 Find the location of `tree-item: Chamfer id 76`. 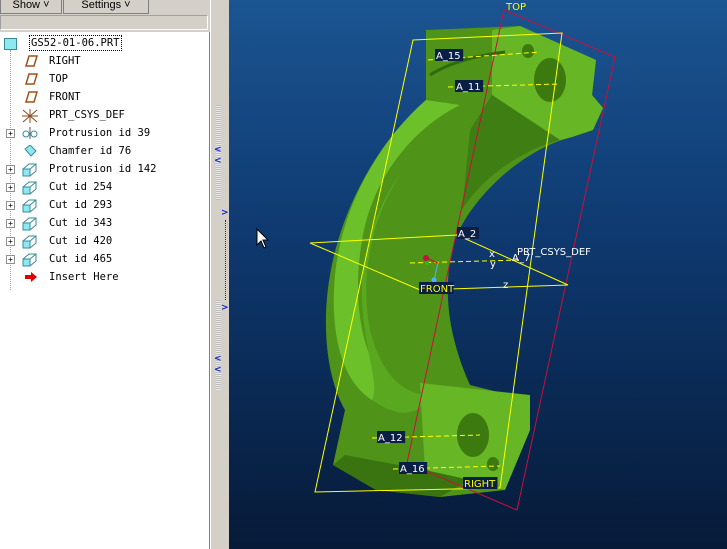

tree-item: Chamfer id 76 is located at coordinates (100, 151).